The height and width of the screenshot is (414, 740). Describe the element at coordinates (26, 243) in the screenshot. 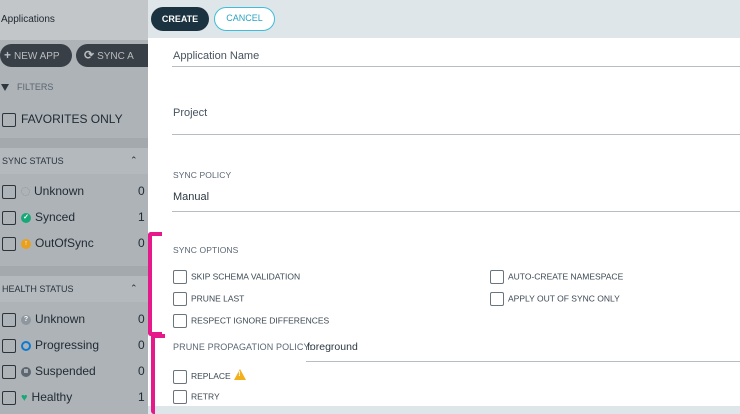

I see `arrow-up-circle-icon: ↑` at that location.